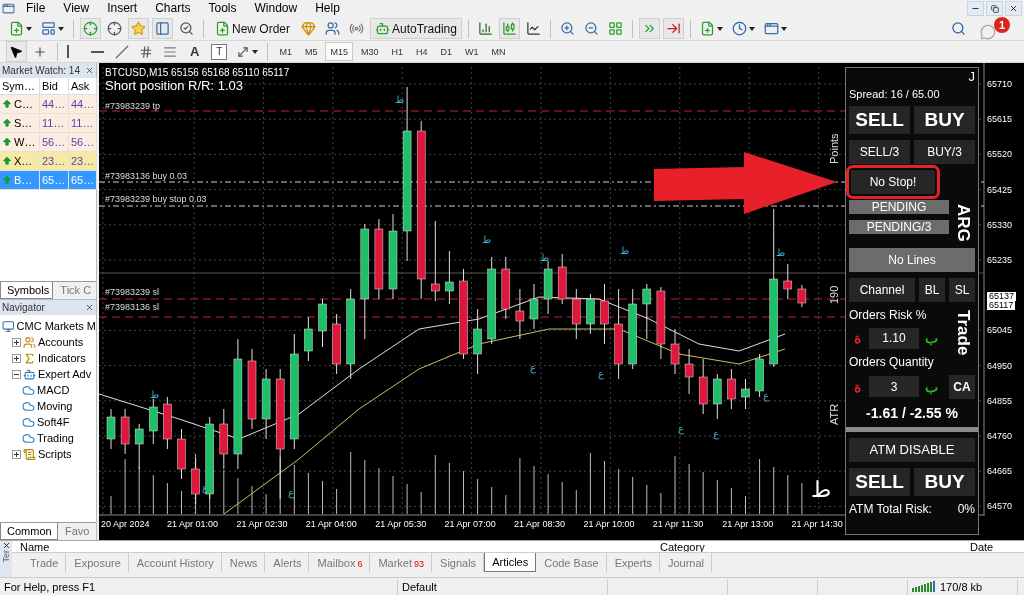 This screenshot has height=595, width=1024. I want to click on menu-item: Tools, so click(222, 8).